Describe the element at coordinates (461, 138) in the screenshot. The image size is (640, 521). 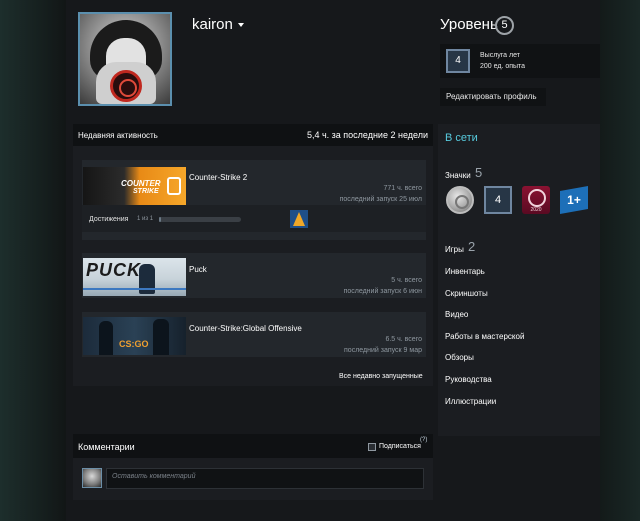
I see `online-status: В сети` at that location.